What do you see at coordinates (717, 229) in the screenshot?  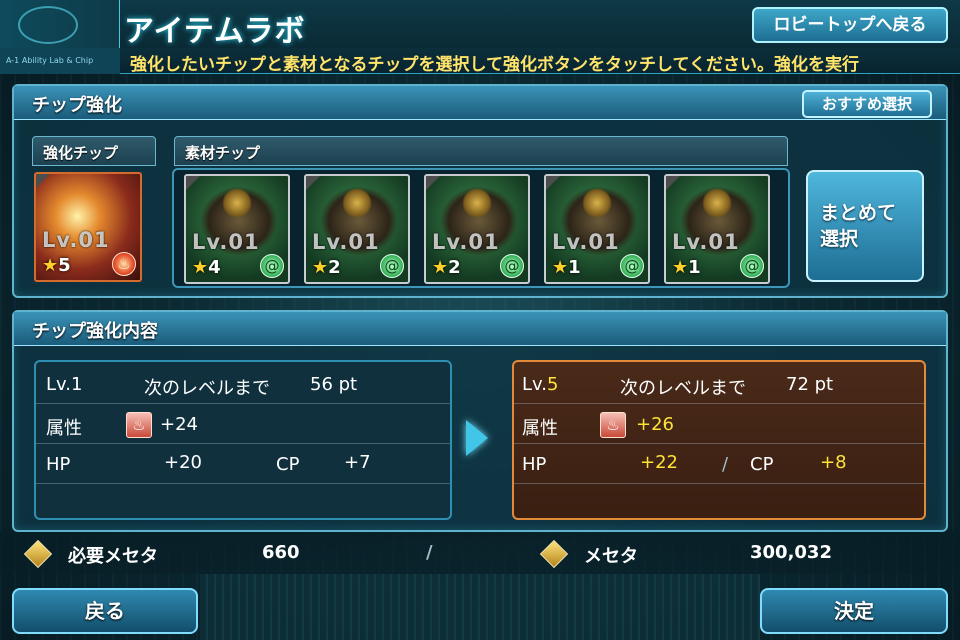 I see `material-chip-5: Lv.01 ★1 @` at bounding box center [717, 229].